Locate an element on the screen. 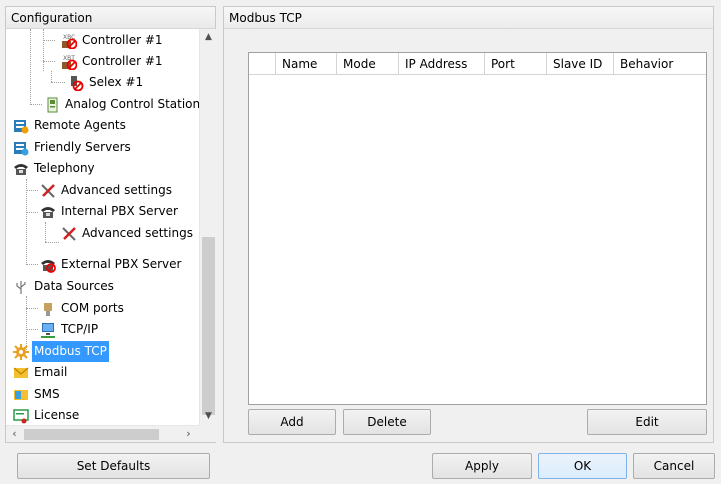  tree-item-label: License is located at coordinates (57, 415).